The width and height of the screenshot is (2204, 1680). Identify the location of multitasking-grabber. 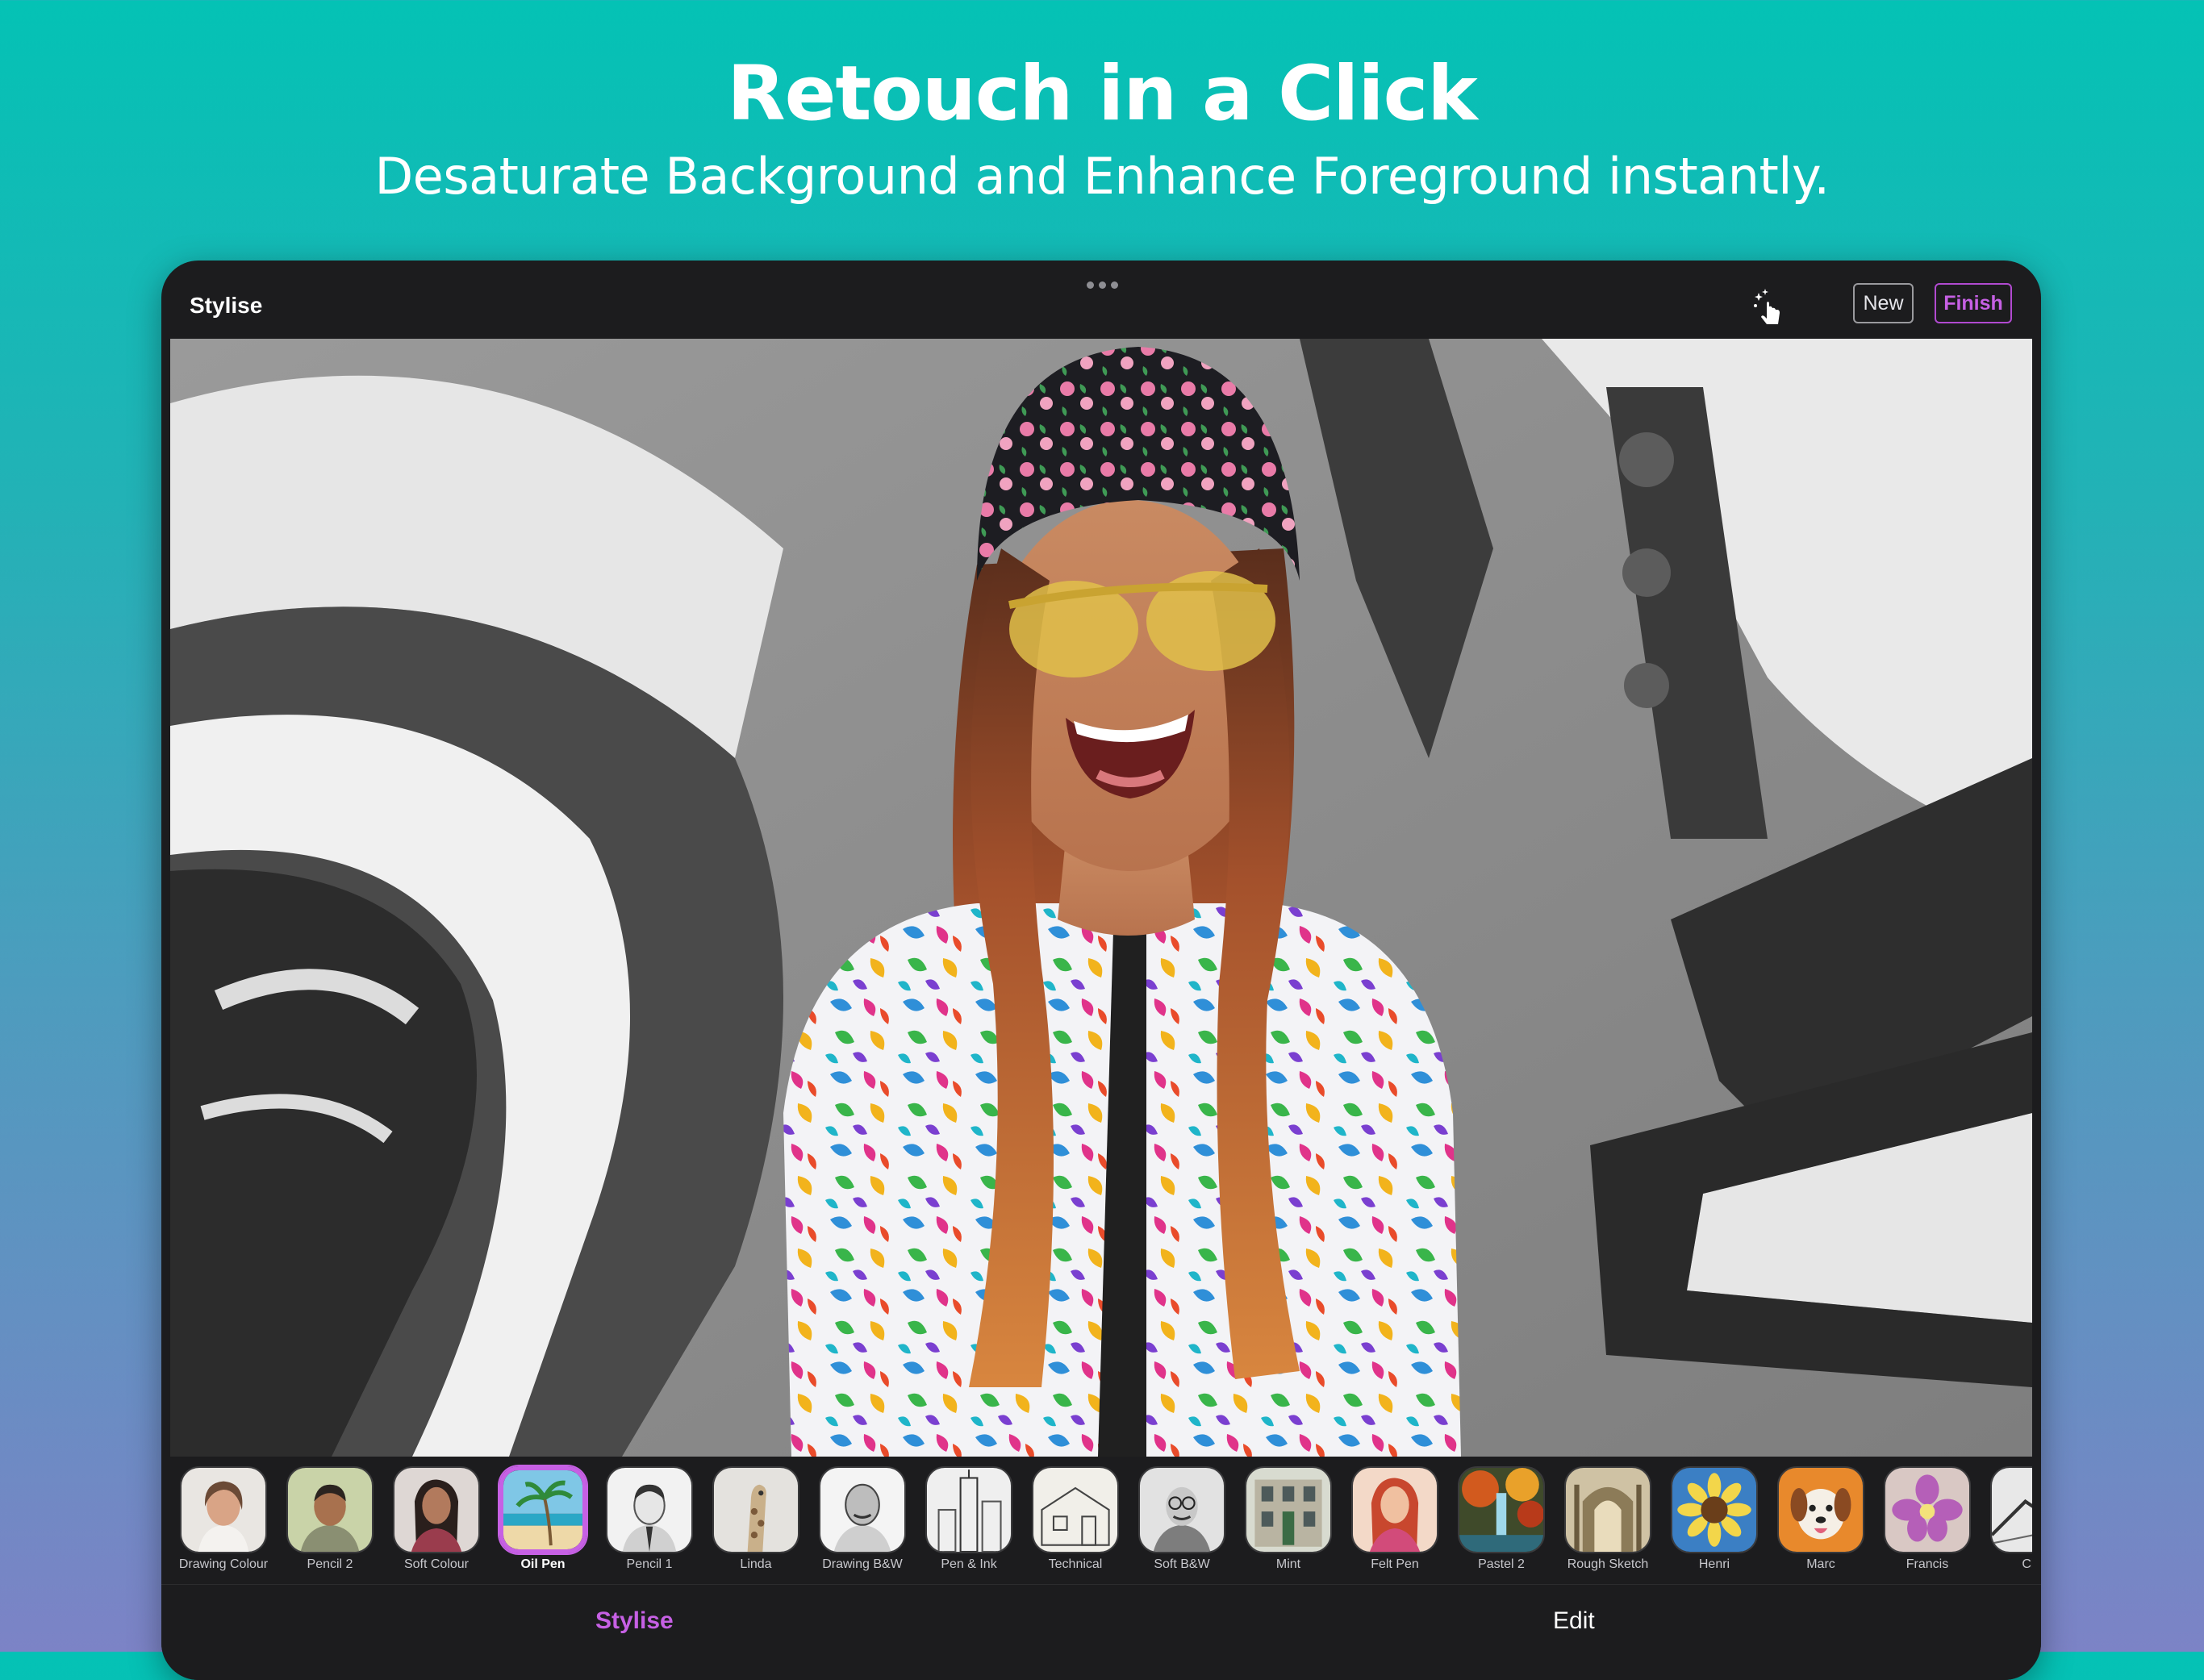
(1102, 285).